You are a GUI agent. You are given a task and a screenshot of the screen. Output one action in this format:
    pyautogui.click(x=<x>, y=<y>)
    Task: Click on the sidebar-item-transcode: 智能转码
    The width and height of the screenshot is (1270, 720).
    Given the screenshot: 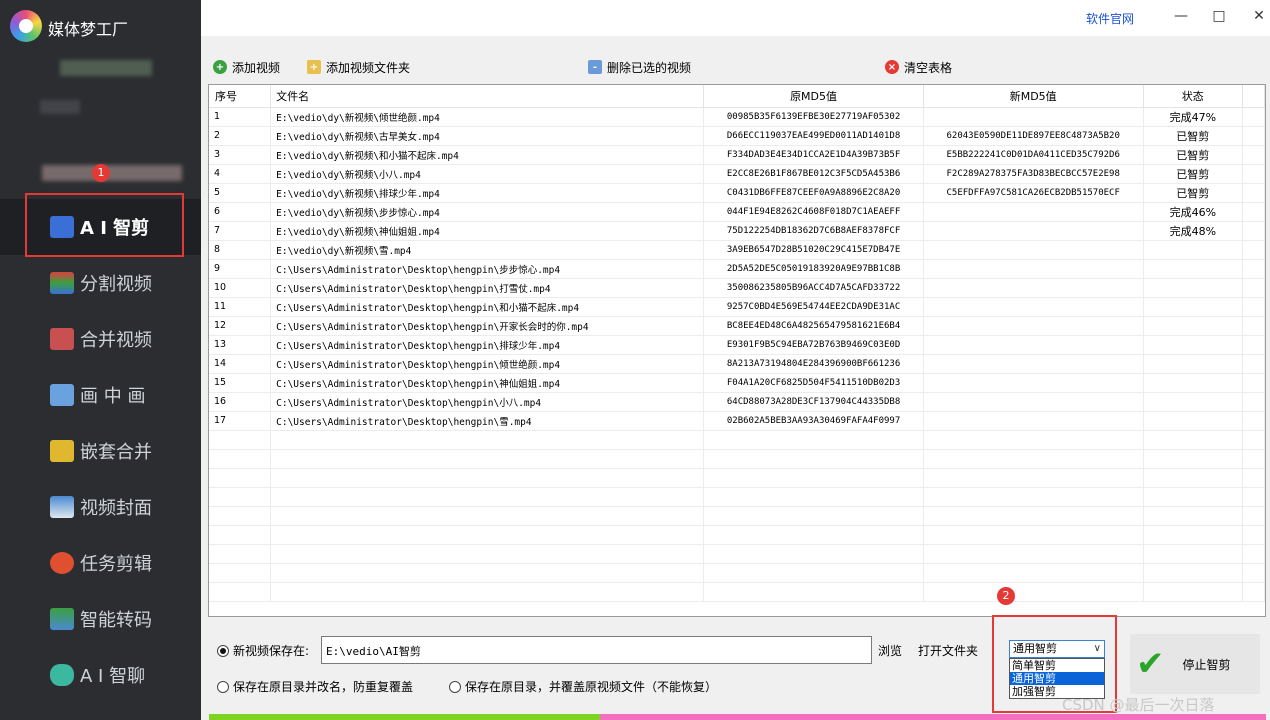 What is the action you would take?
    pyautogui.click(x=100, y=619)
    